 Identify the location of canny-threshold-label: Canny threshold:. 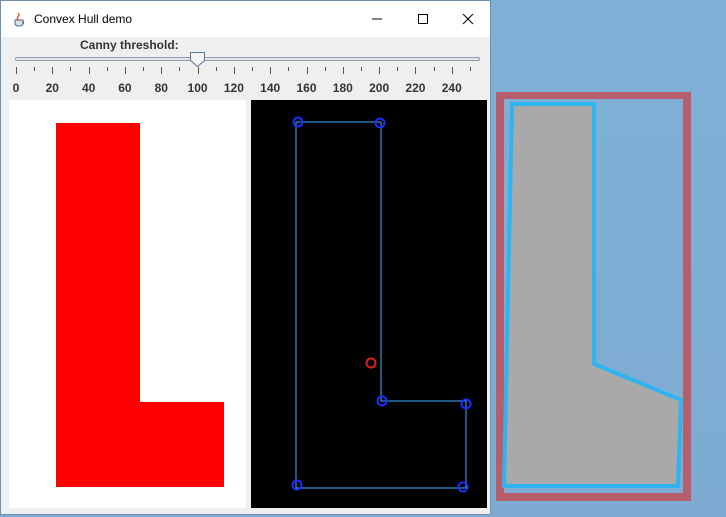
(129, 45).